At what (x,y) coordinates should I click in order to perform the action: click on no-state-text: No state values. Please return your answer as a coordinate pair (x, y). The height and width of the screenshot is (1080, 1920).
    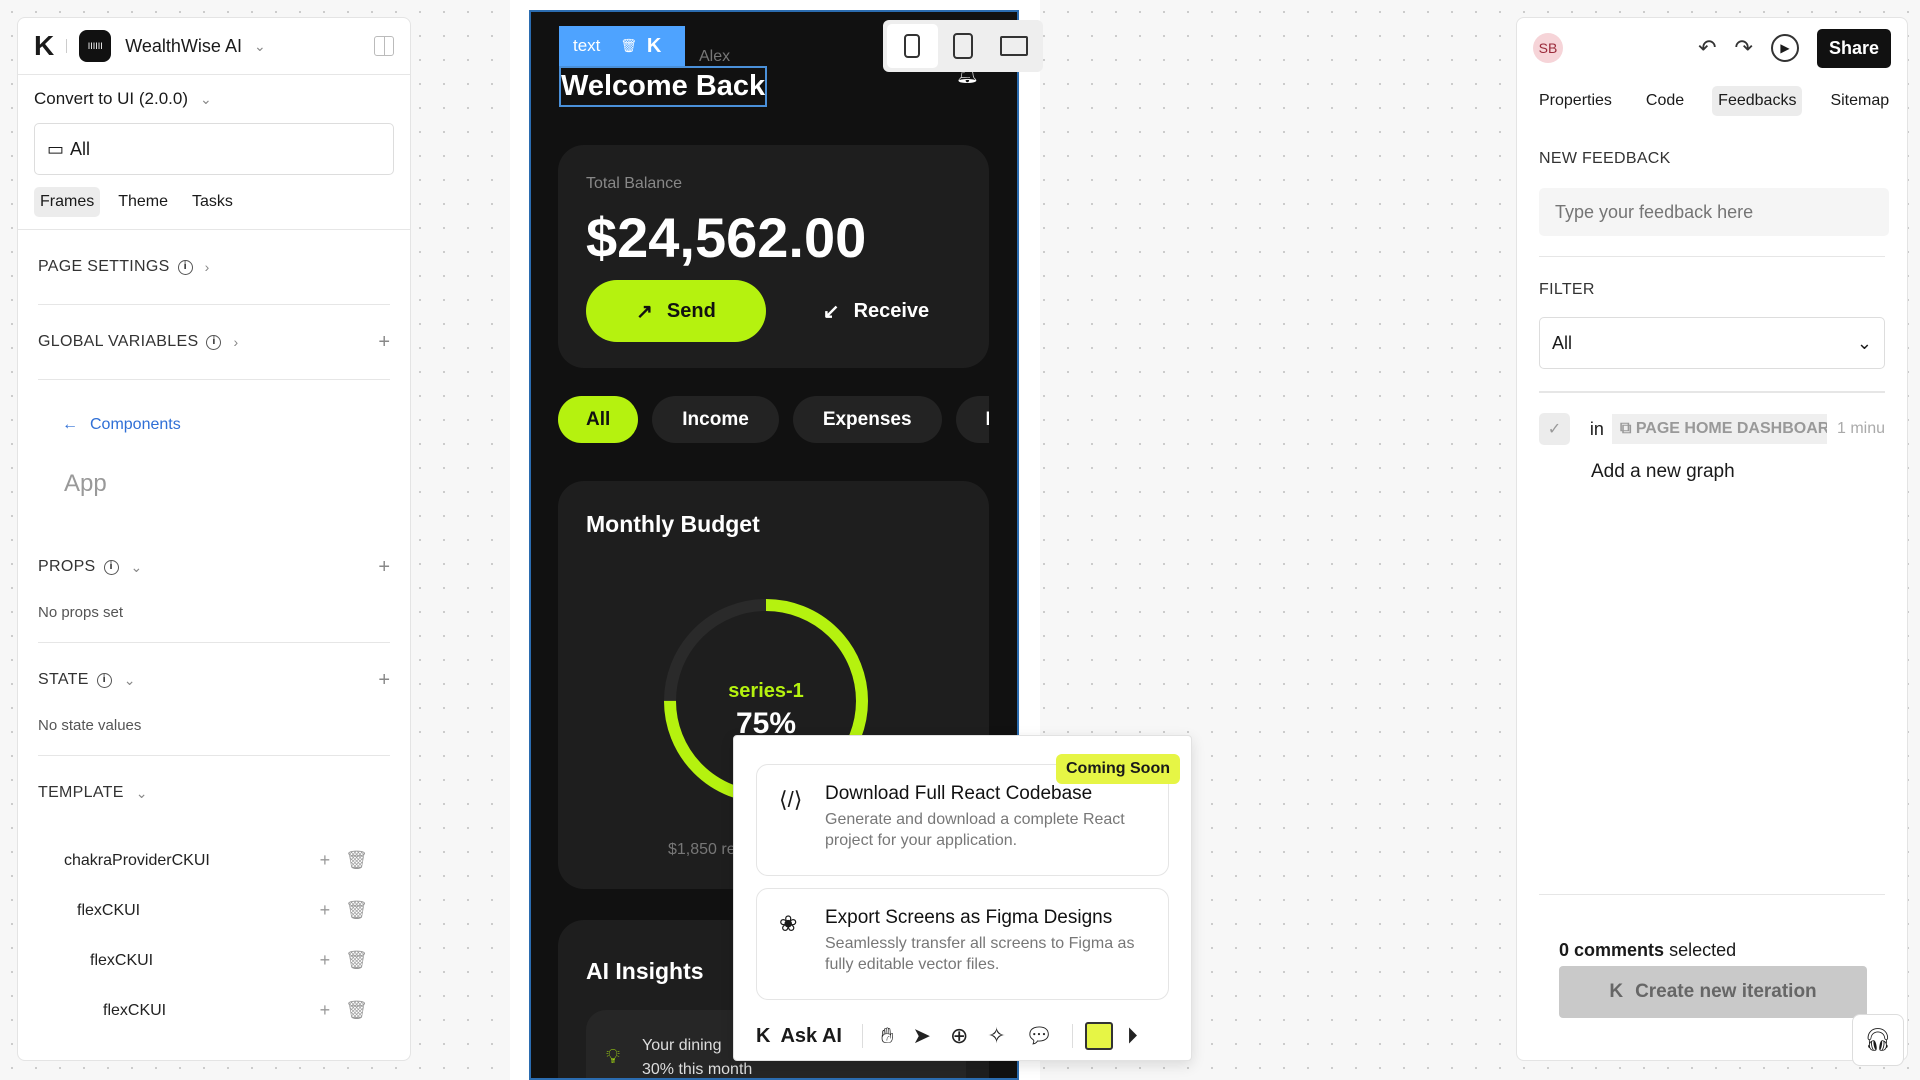
    Looking at the image, I should click on (90, 725).